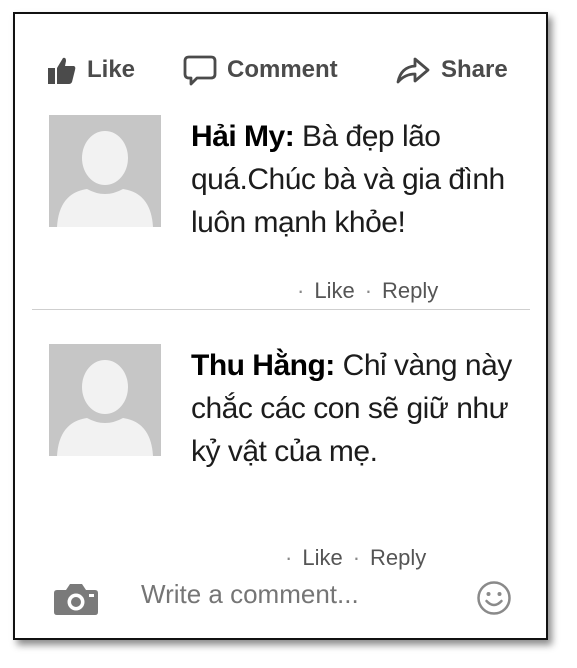 The image size is (577, 668). Describe the element at coordinates (474, 69) in the screenshot. I see `share-label: Share` at that location.